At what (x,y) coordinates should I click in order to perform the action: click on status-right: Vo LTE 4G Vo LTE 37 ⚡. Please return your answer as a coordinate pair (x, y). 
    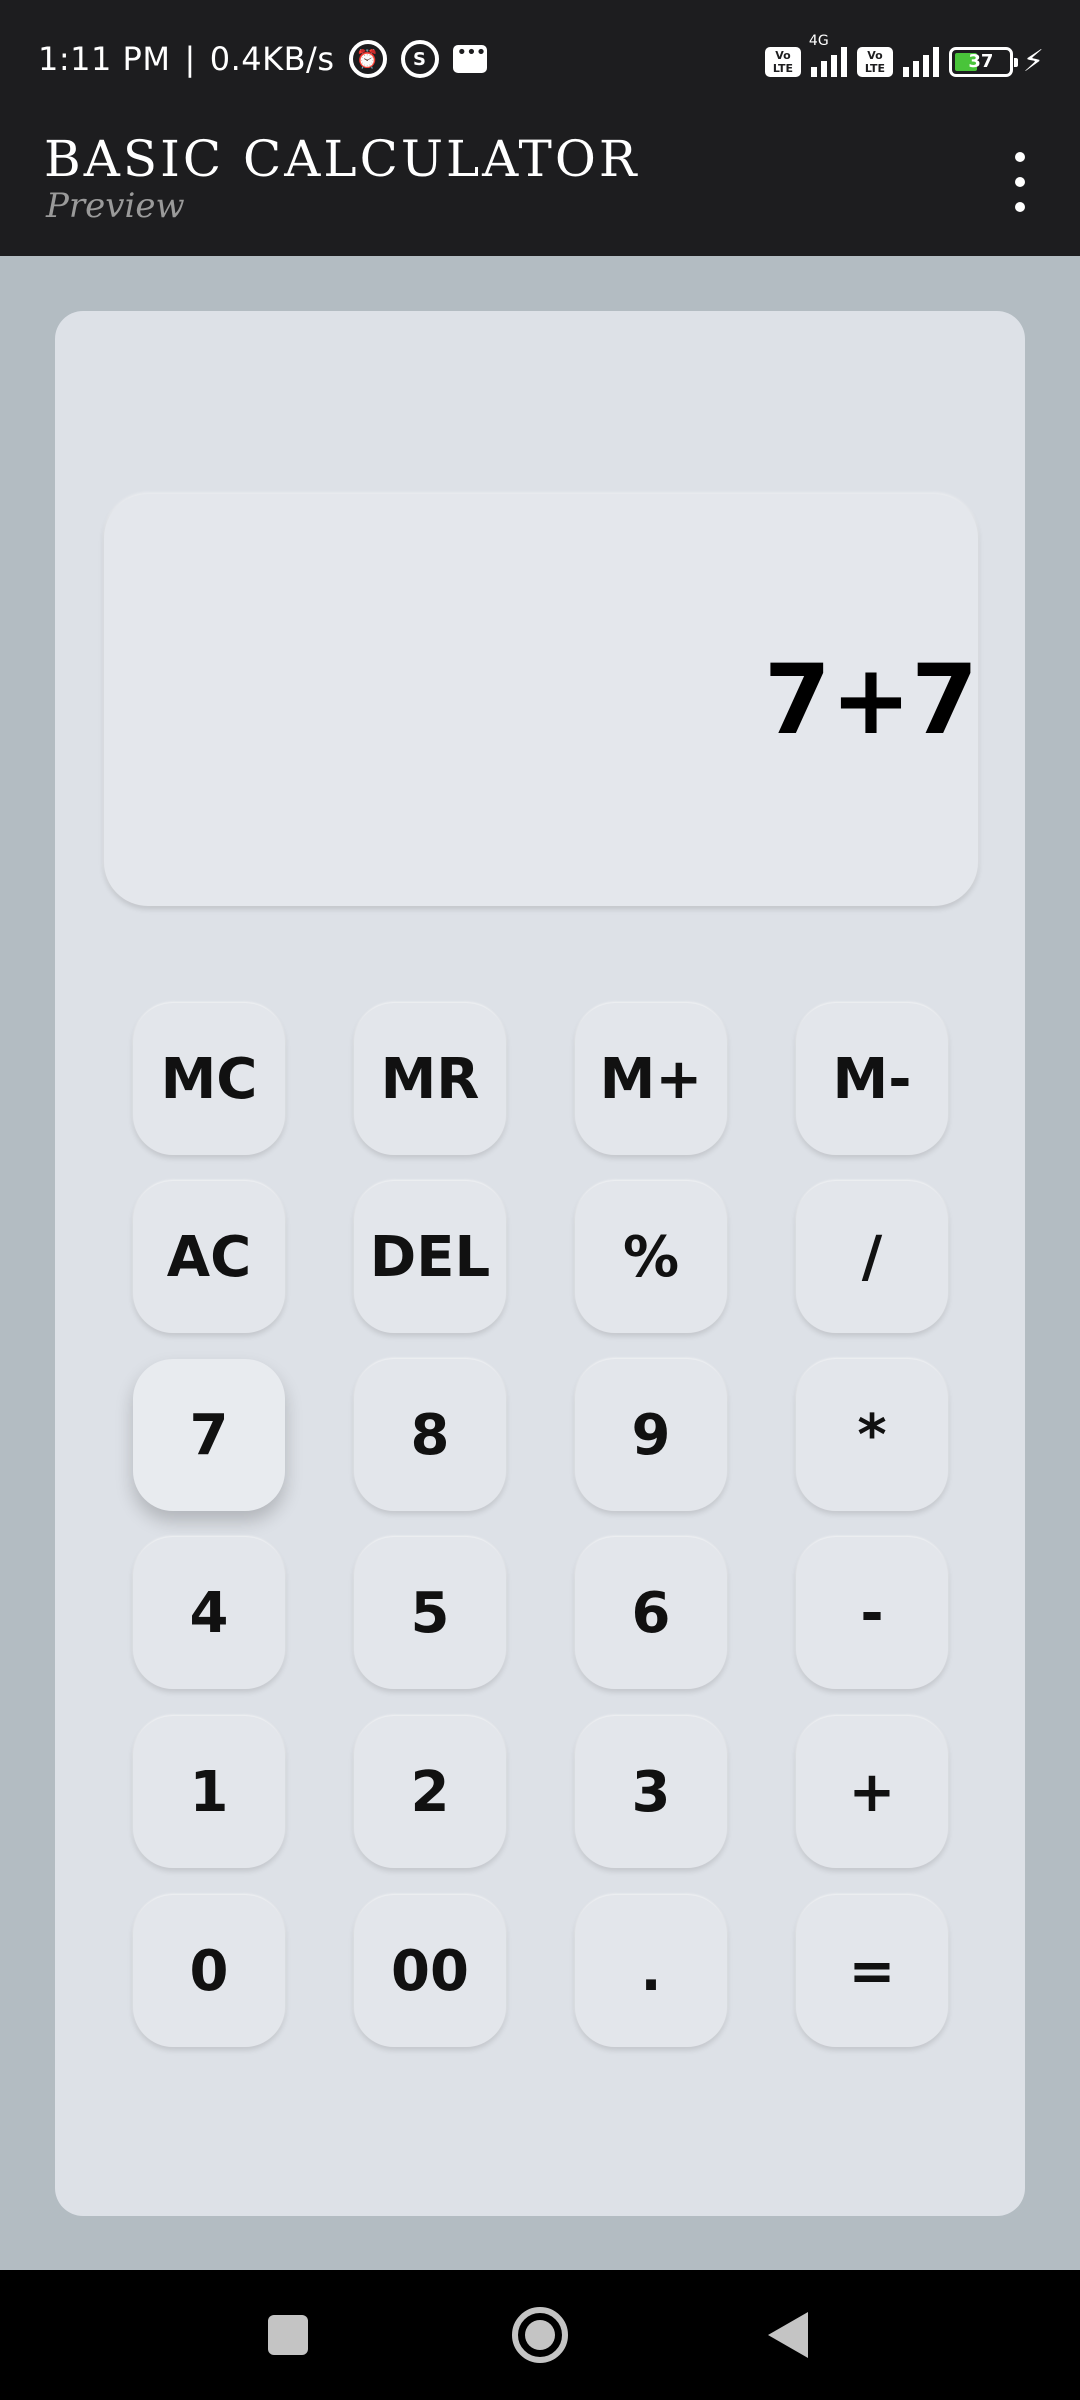
    Looking at the image, I should click on (904, 56).